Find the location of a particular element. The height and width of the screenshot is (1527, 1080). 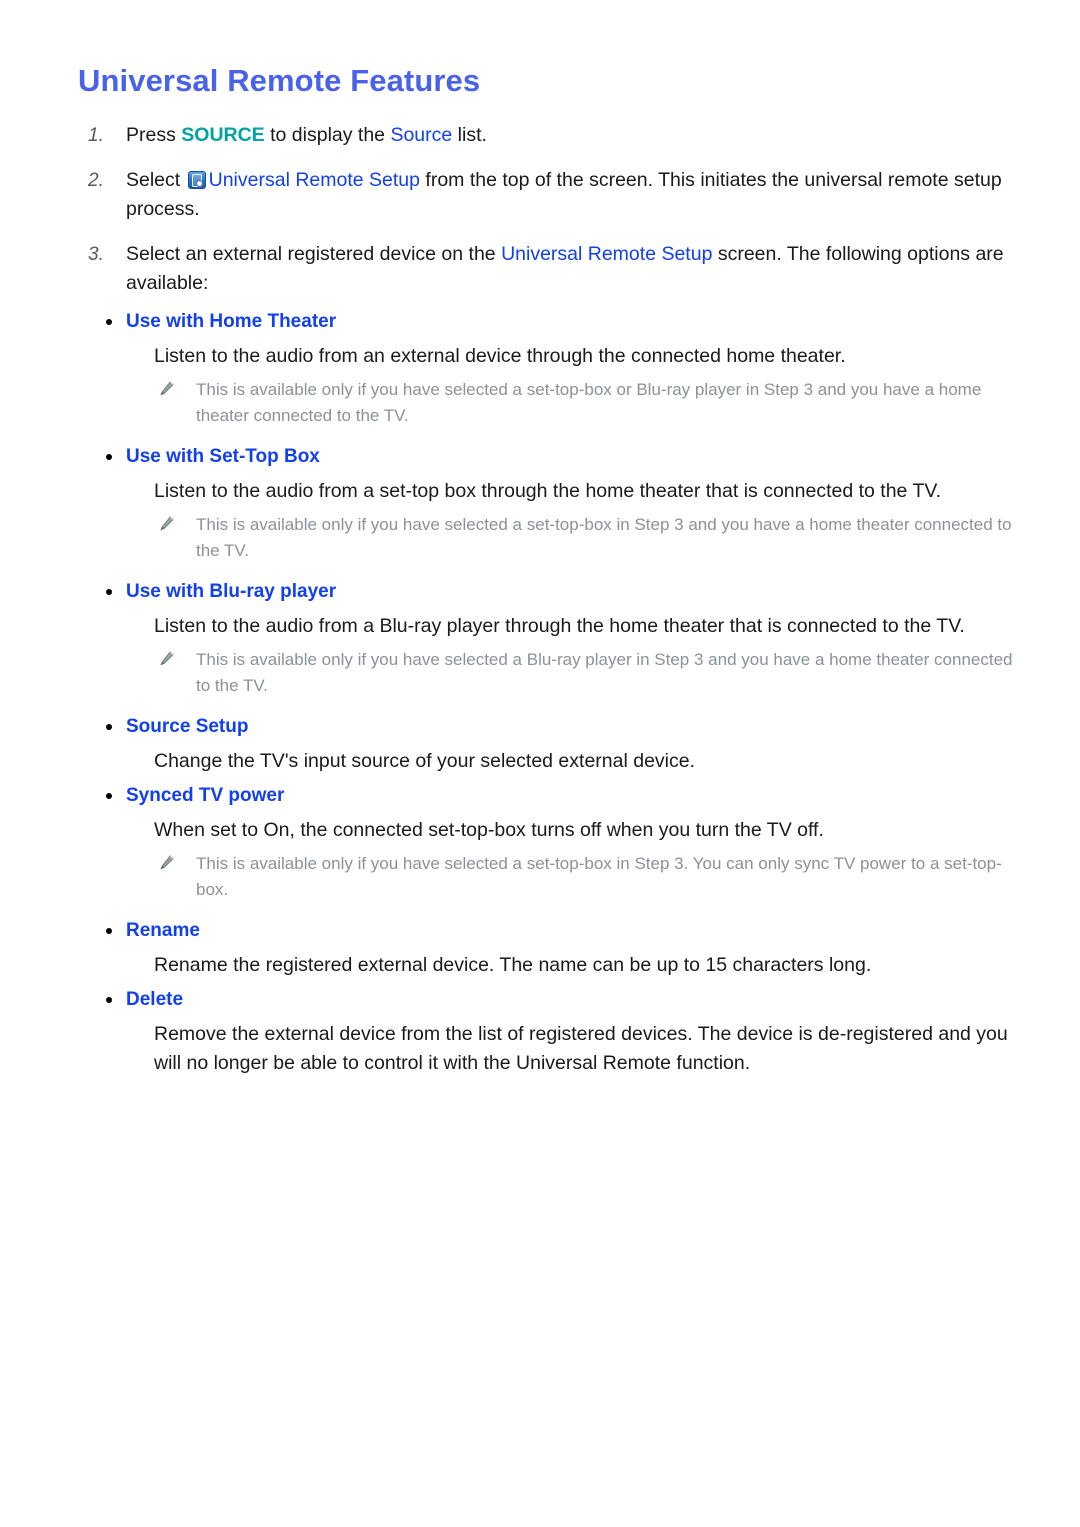

step-number: 2. is located at coordinates (96, 181).